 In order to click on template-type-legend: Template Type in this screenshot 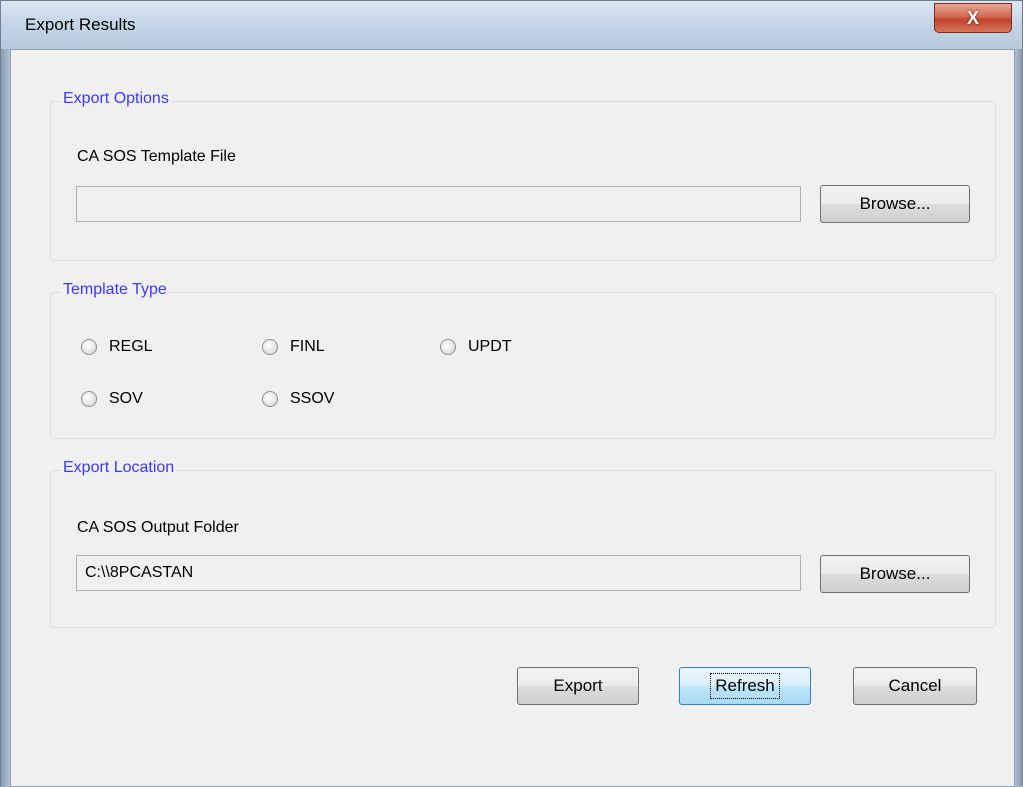, I will do `click(115, 290)`.